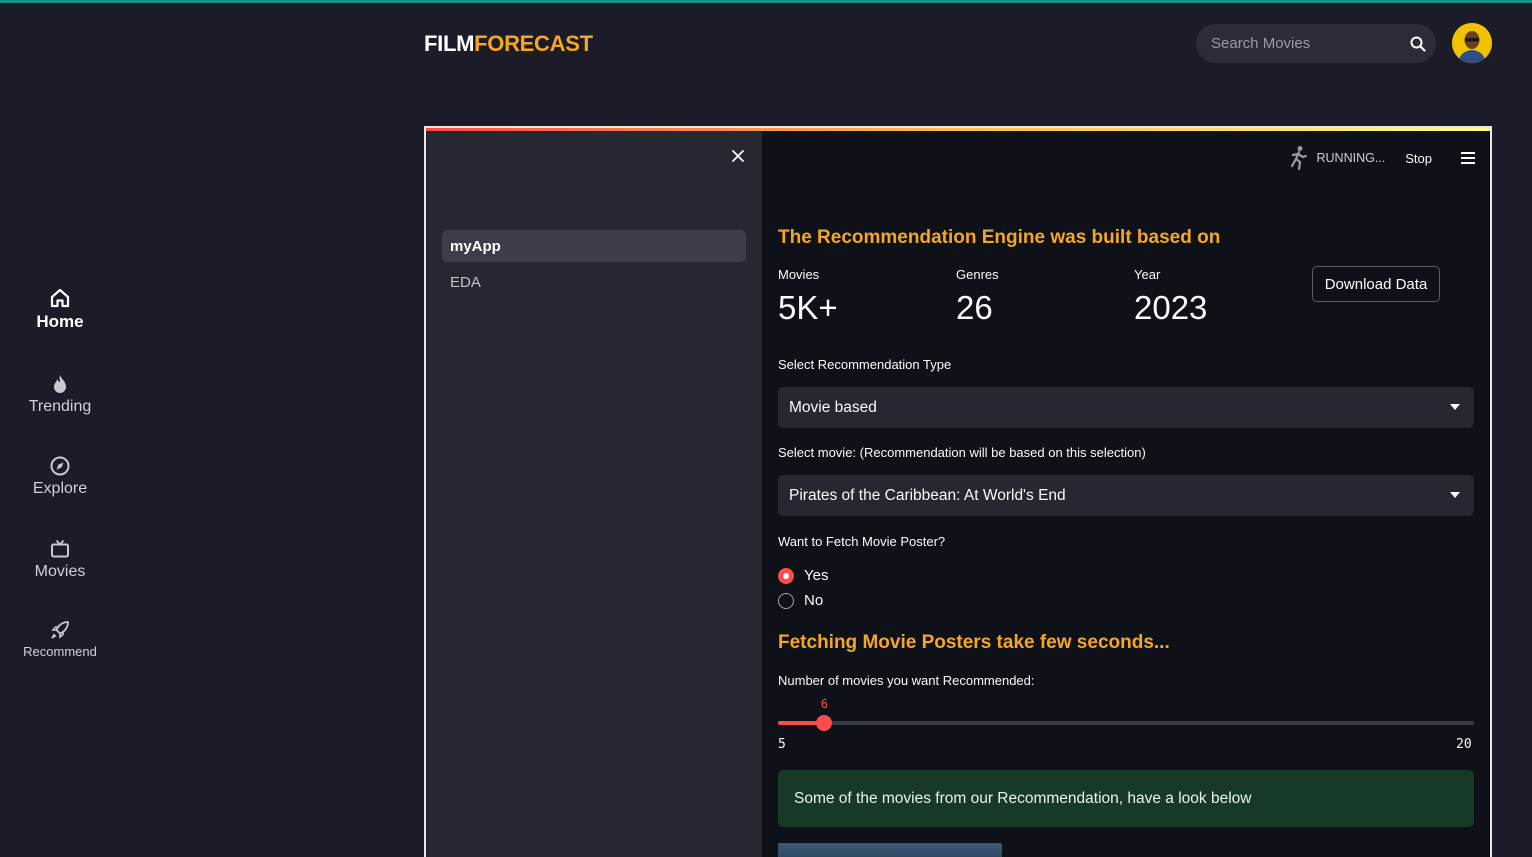 This screenshot has width=1532, height=857. I want to click on search-box, so click(1316, 43).